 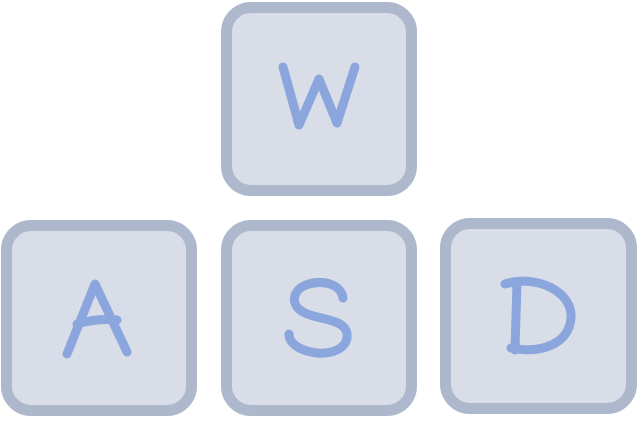 I want to click on key-d: D, so click(x=538, y=316).